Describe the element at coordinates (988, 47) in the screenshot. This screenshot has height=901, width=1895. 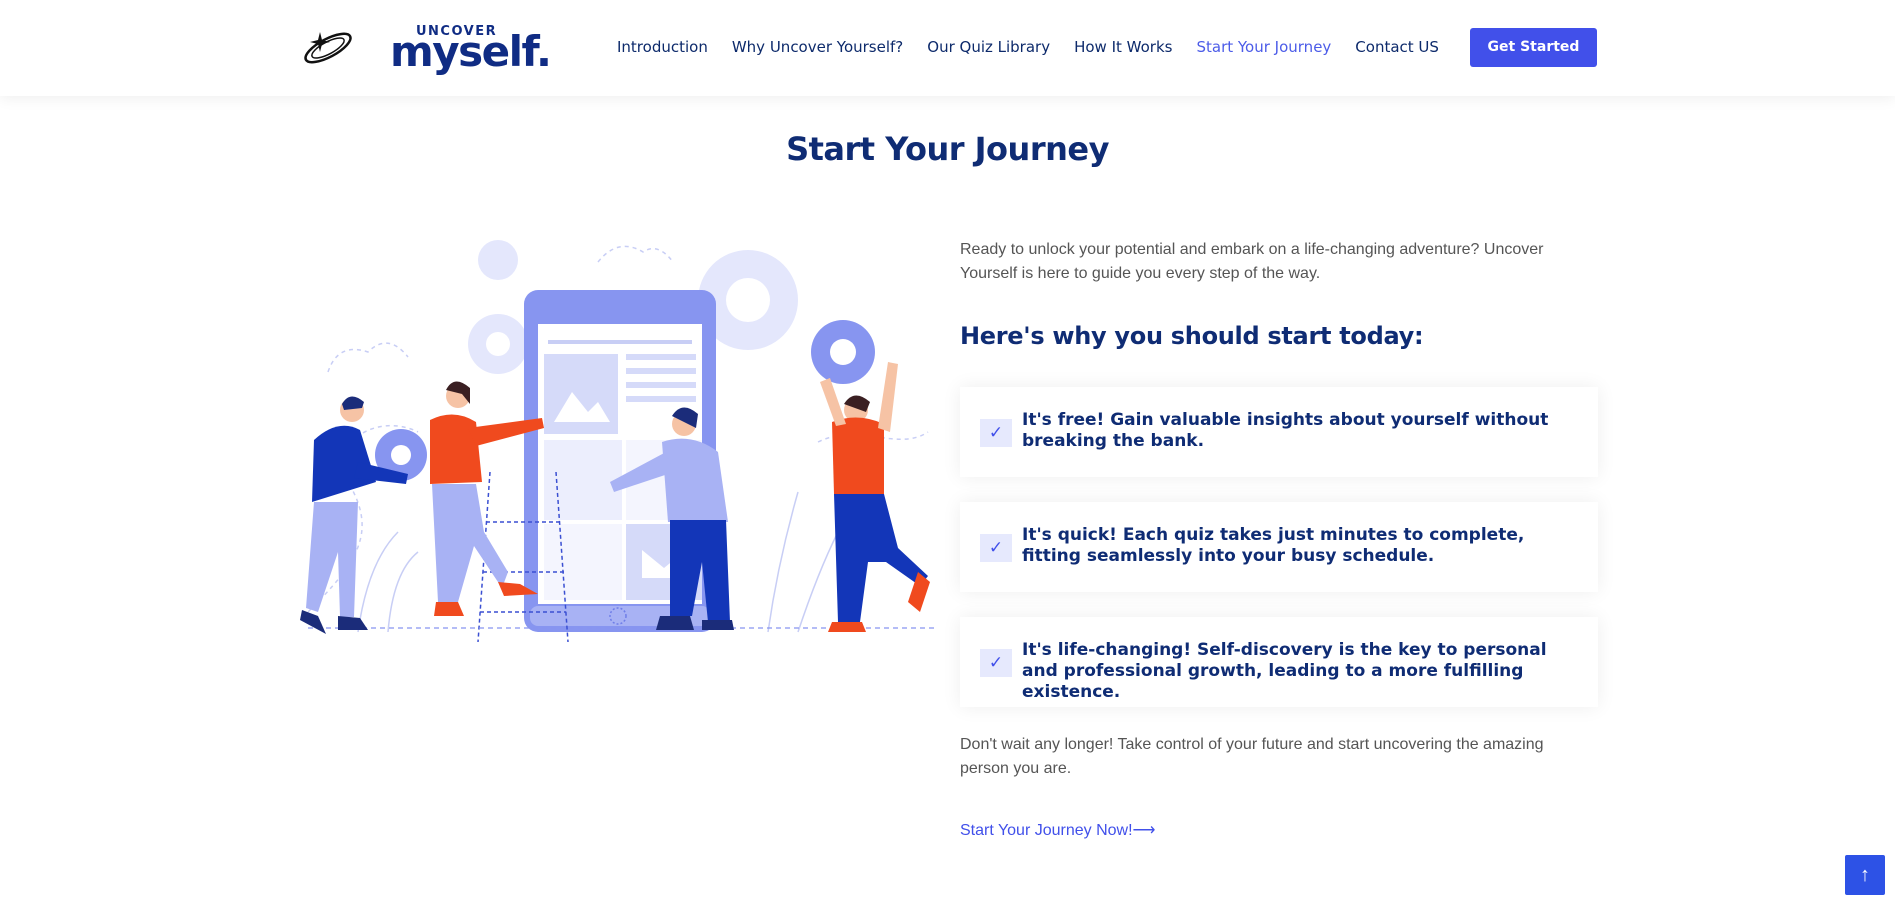
I see `nav-our-quiz-library: Our Quiz Library` at that location.